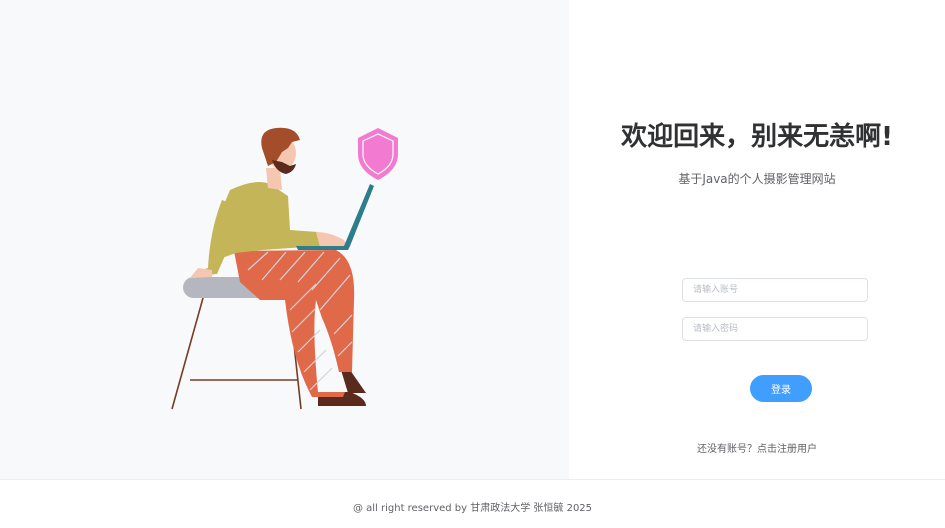  Describe the element at coordinates (757, 137) in the screenshot. I see `welcome-title: 欢迎回来，别来无恙啊!` at that location.